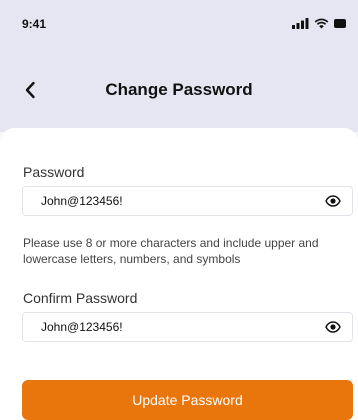 The width and height of the screenshot is (358, 420). What do you see at coordinates (187, 400) in the screenshot?
I see `update-password-button: Update Password` at bounding box center [187, 400].